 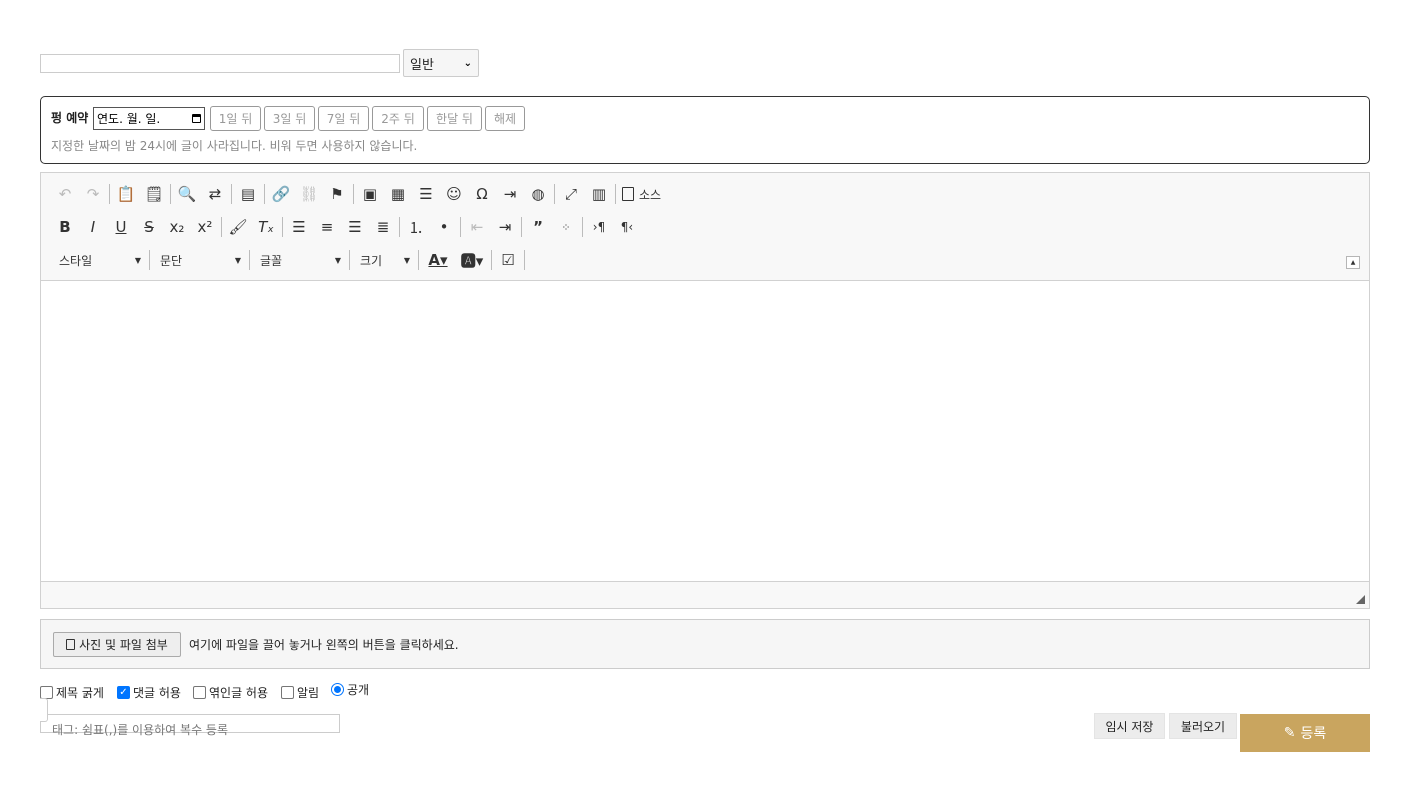 What do you see at coordinates (370, 194) in the screenshot?
I see `image-icon: ▣` at bounding box center [370, 194].